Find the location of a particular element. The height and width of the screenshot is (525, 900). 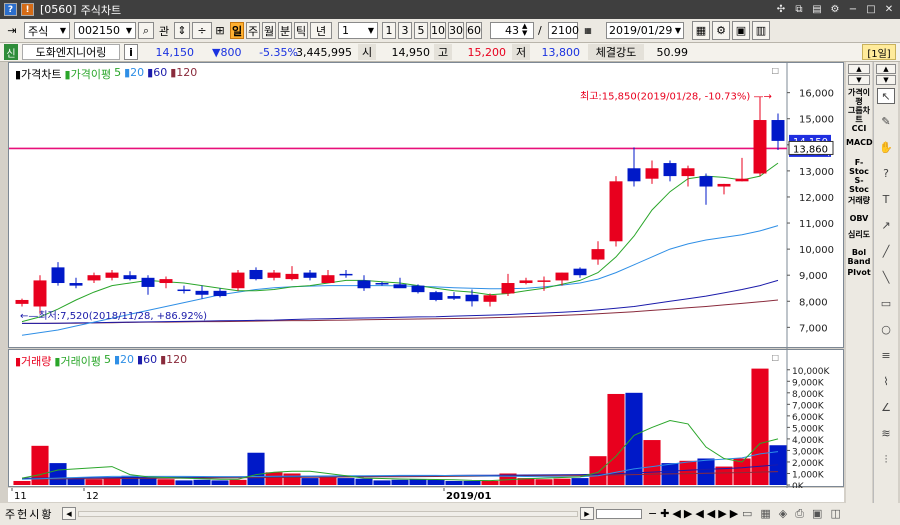

multiplier-select: 1 ▼ is located at coordinates (358, 30).